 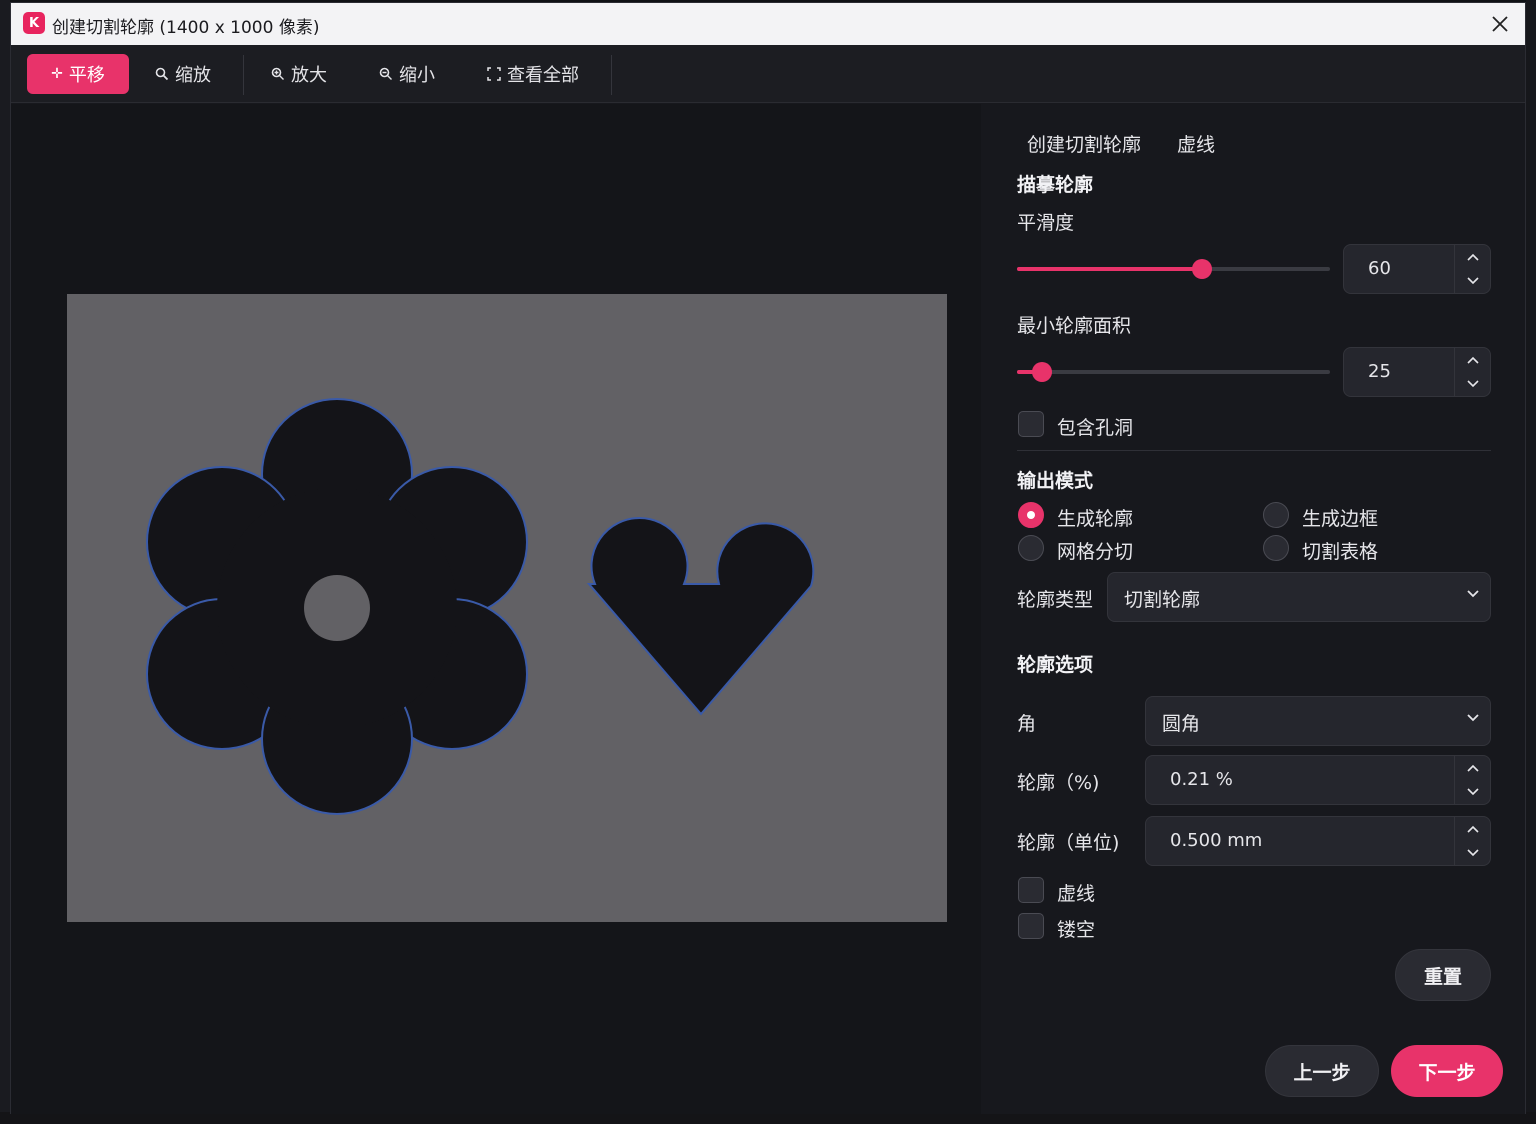 What do you see at coordinates (1074, 326) in the screenshot?
I see `min-area-label: 最小轮廓面积` at bounding box center [1074, 326].